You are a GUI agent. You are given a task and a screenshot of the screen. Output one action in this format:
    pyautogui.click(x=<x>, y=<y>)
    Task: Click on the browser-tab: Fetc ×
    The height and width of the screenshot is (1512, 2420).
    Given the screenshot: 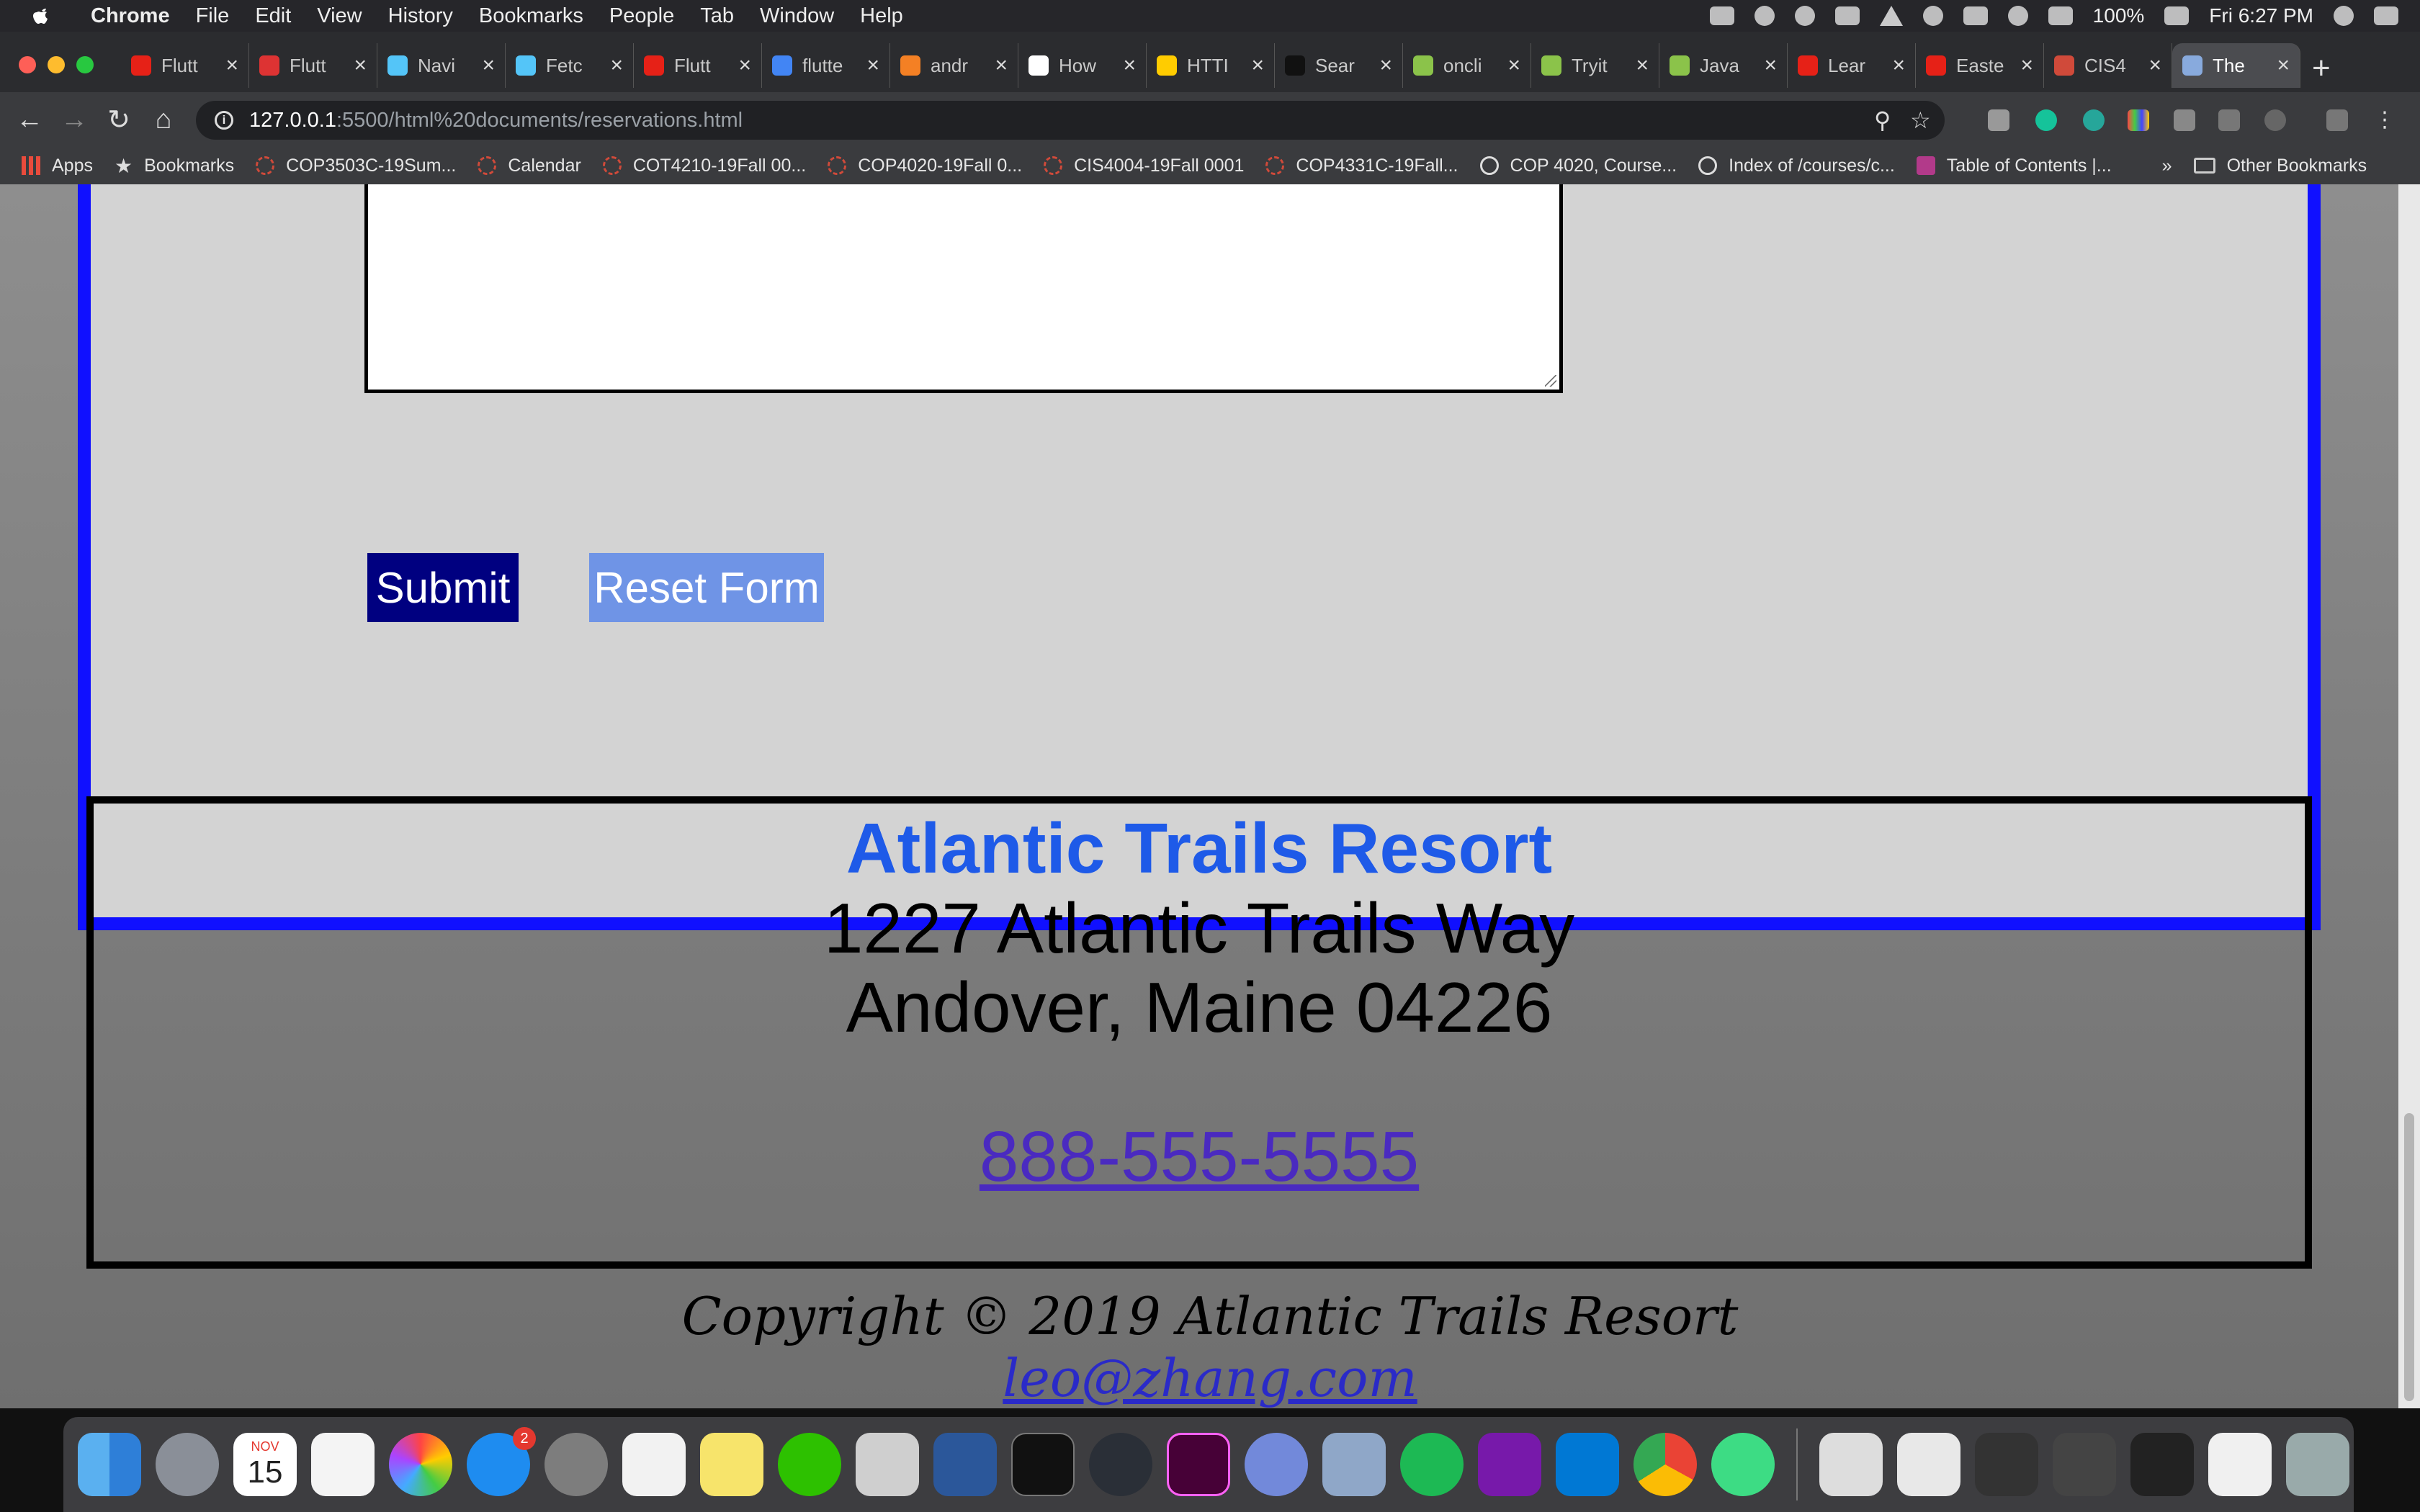 What is the action you would take?
    pyautogui.click(x=570, y=65)
    